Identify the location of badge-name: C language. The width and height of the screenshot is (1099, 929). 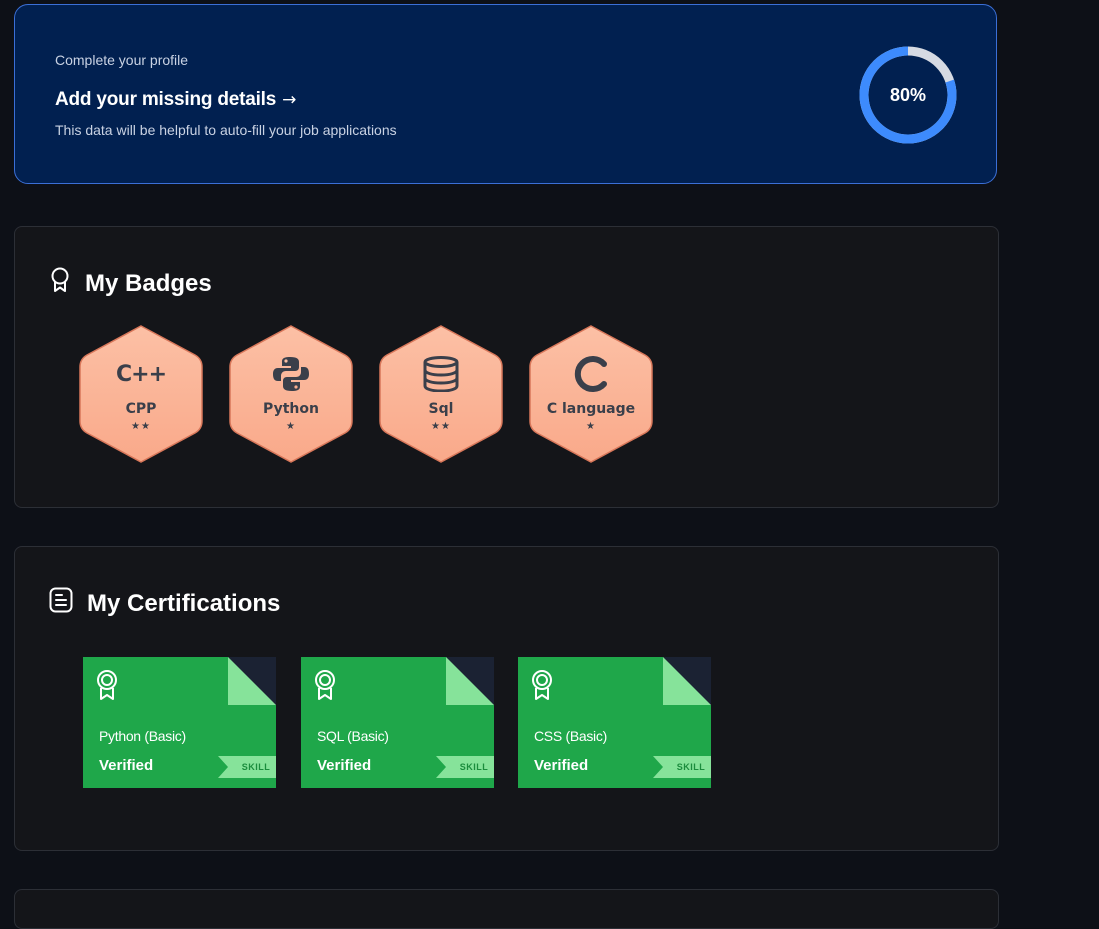
(591, 409).